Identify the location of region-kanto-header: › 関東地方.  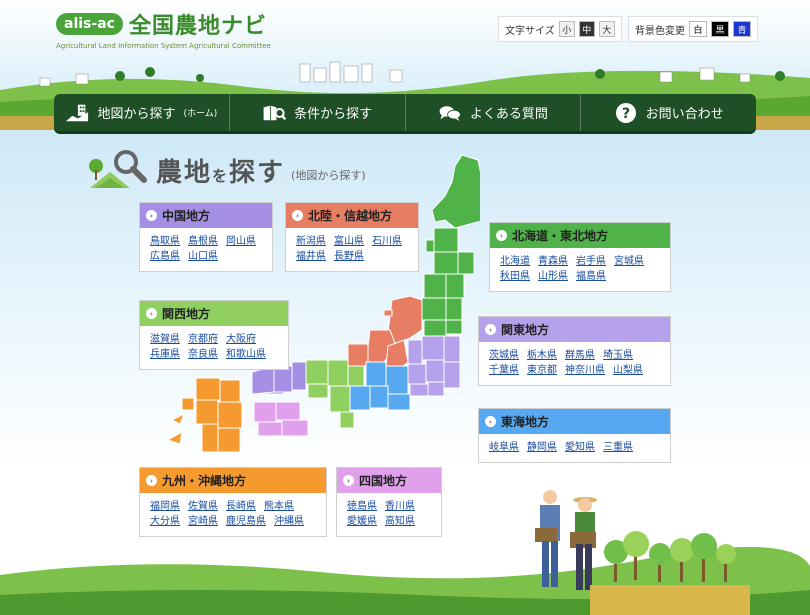
(574, 329).